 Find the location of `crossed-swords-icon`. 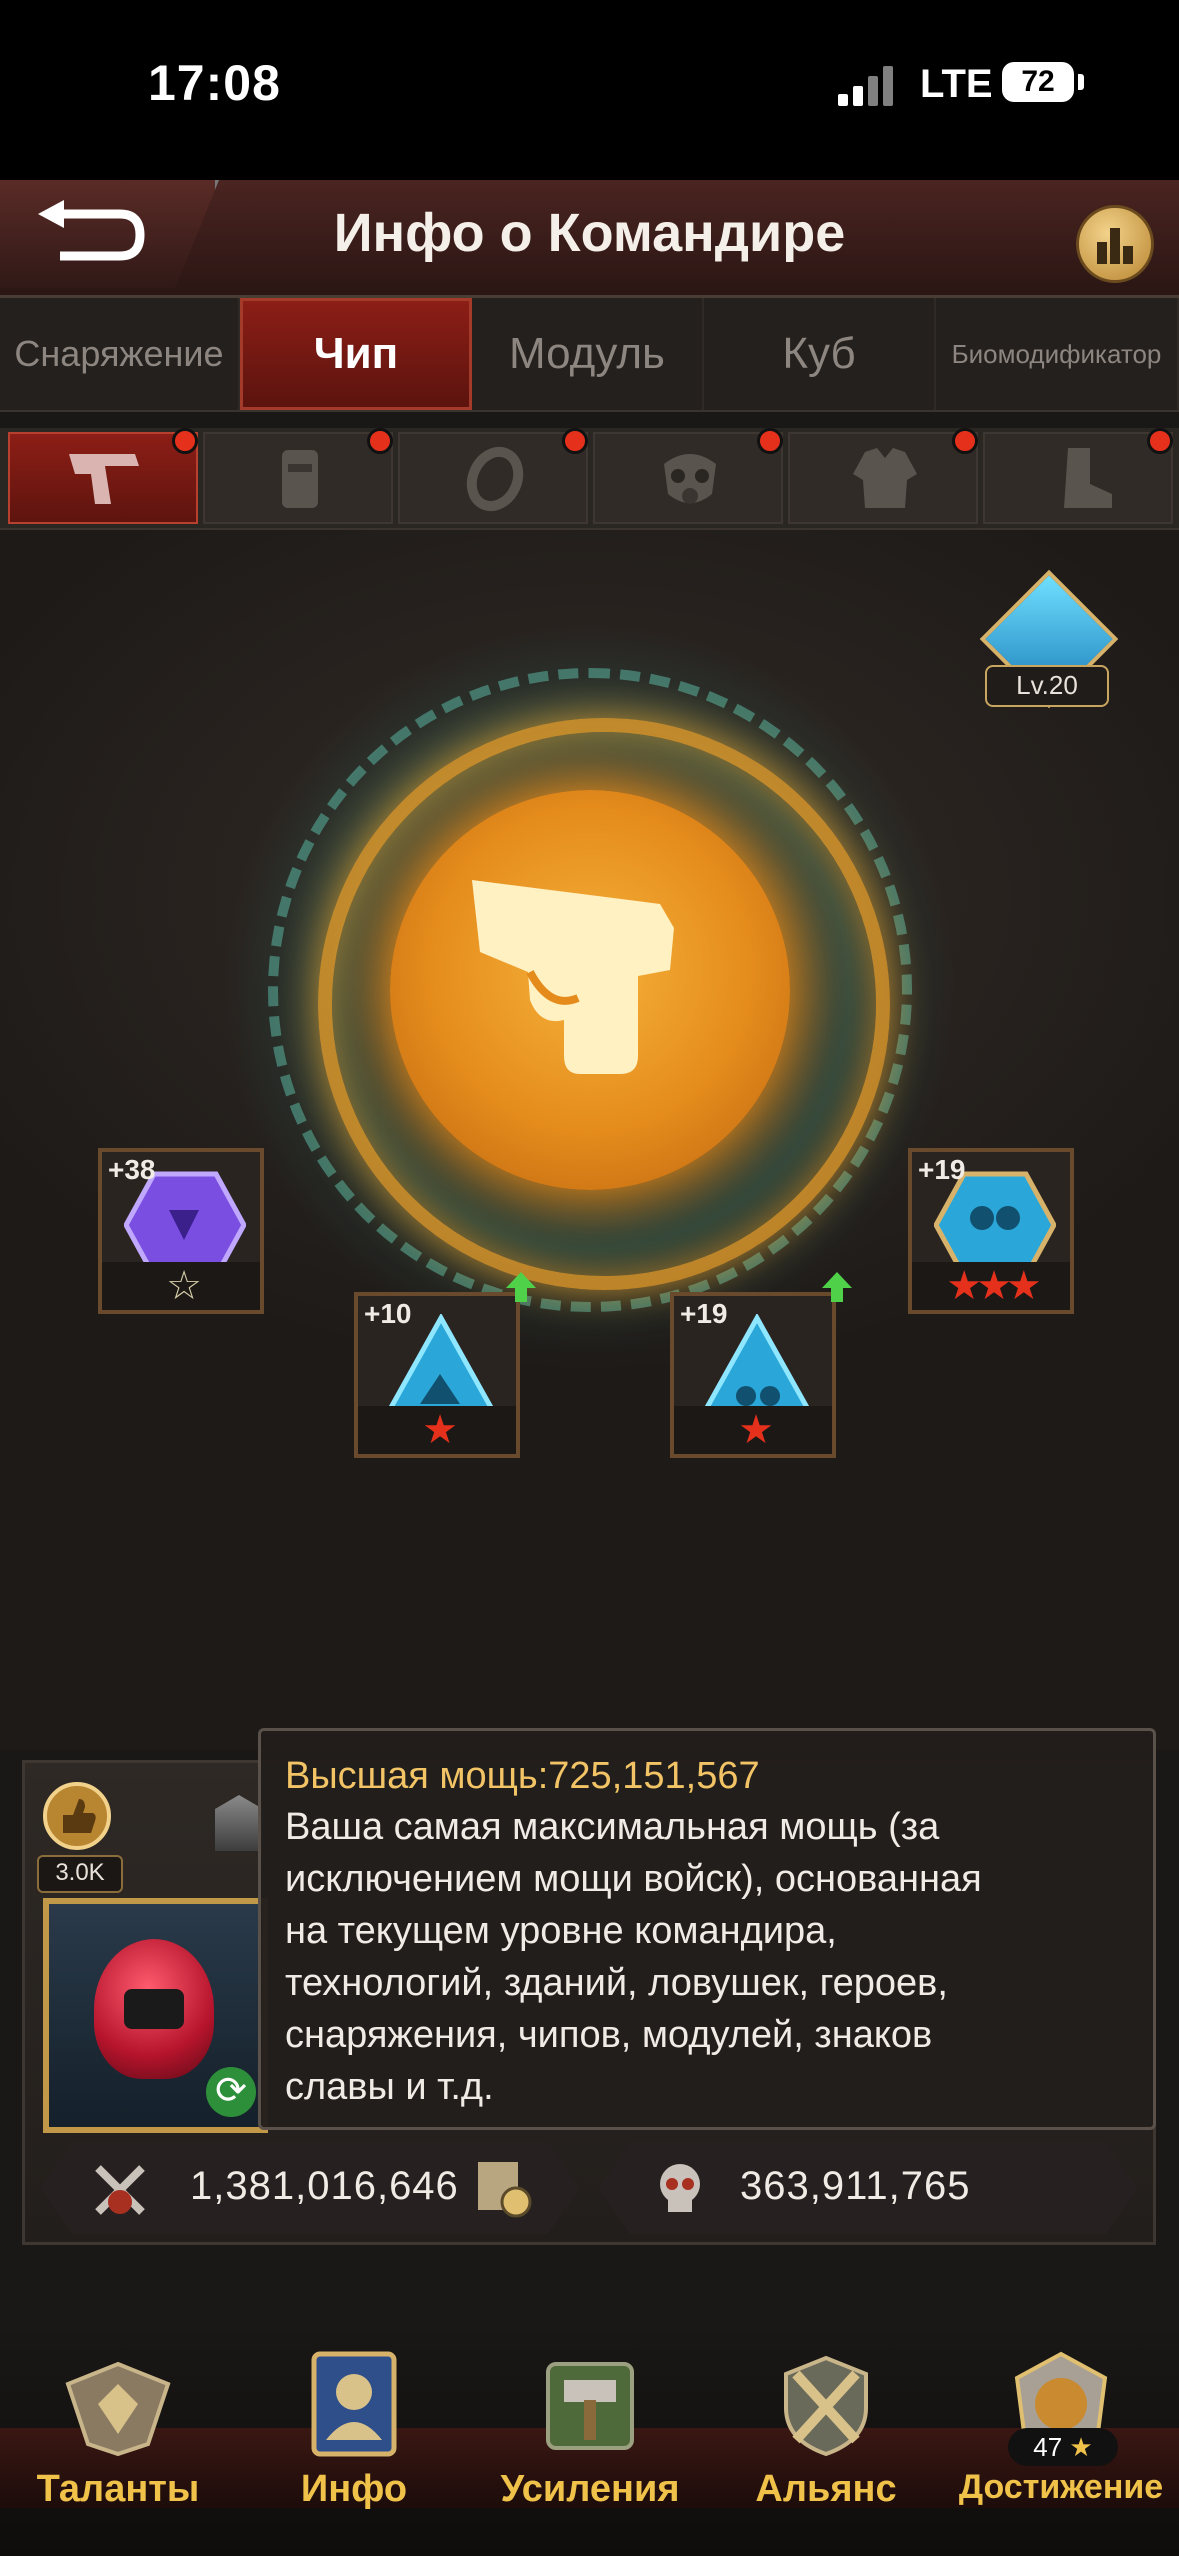

crossed-swords-icon is located at coordinates (120, 2190).